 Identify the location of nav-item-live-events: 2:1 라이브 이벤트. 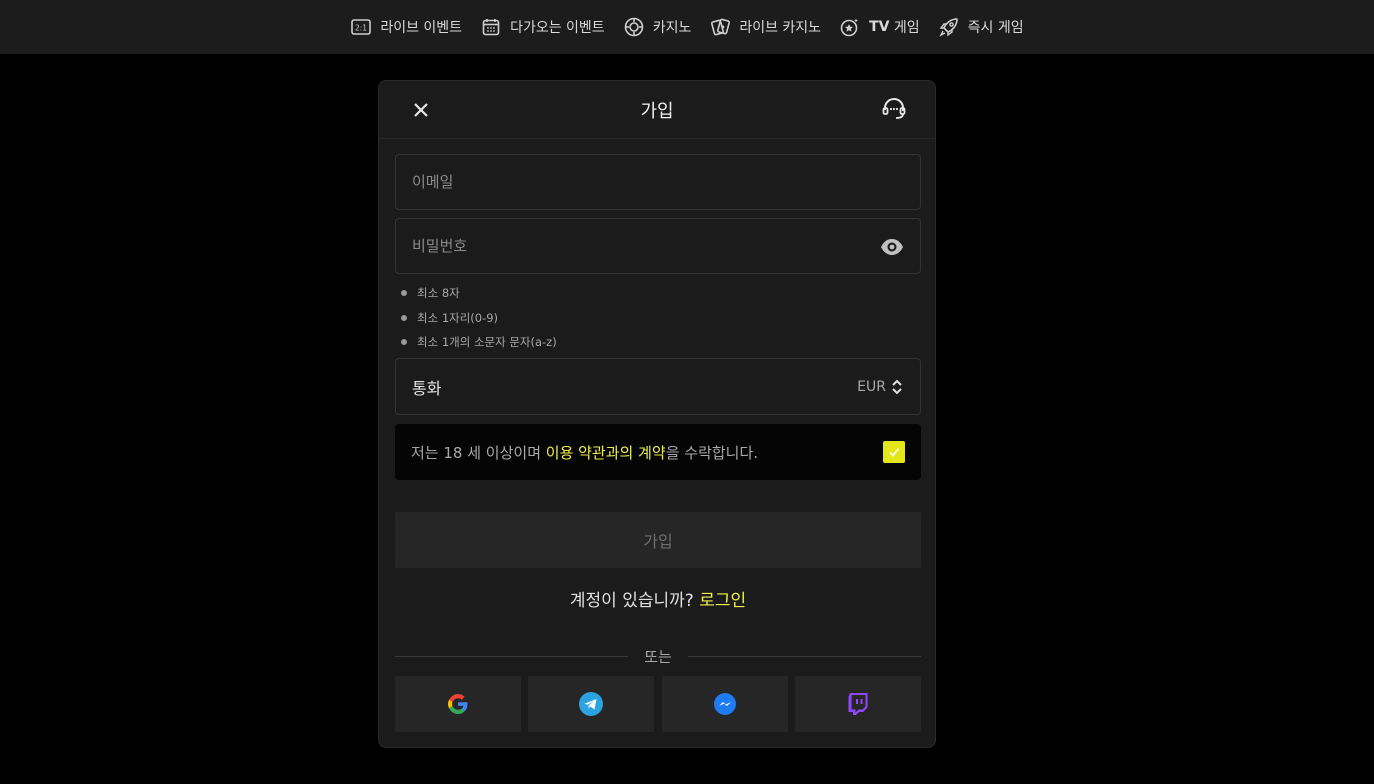
(406, 27).